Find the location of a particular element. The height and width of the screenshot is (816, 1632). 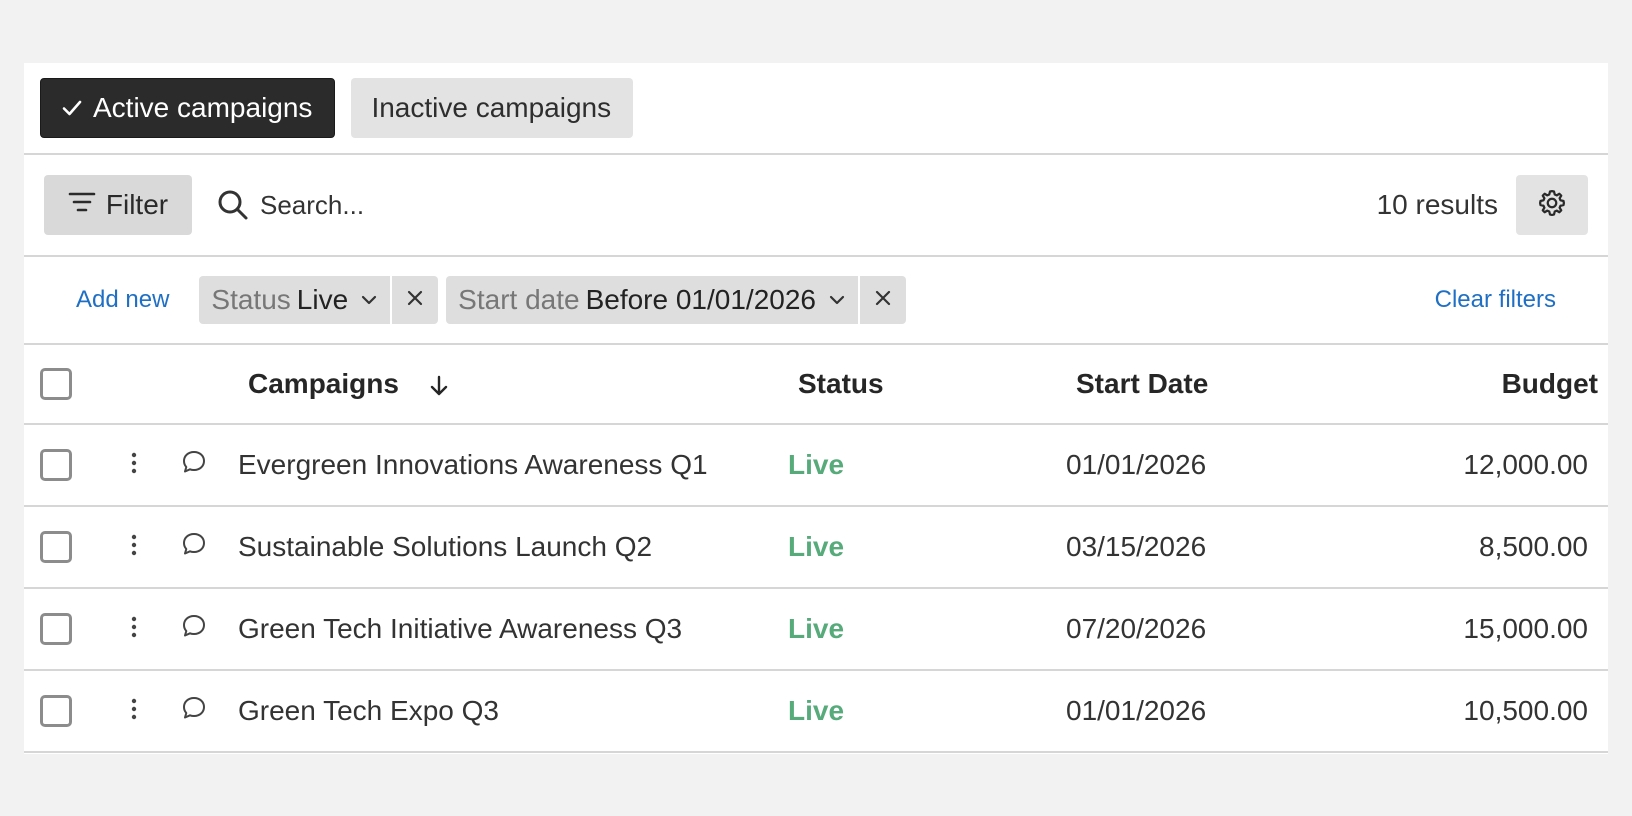

filter-chip-start-date: Start date Before 01/01/2026 is located at coordinates (676, 300).